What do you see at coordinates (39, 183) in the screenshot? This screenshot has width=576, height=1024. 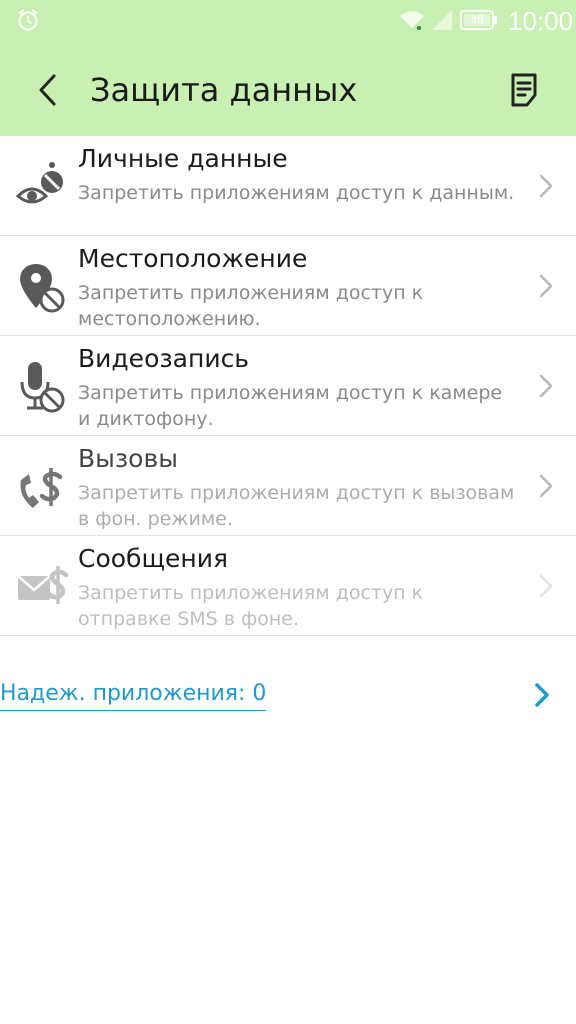 I see `privacy-eye-icon` at bounding box center [39, 183].